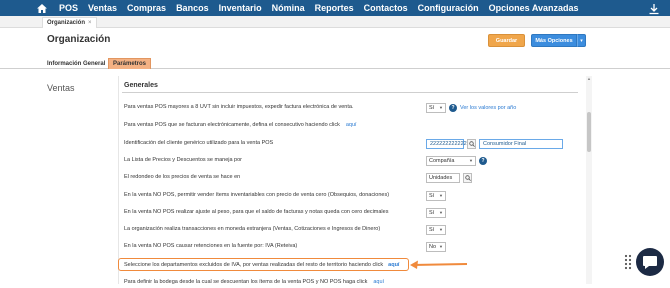 The image size is (670, 288). I want to click on scrollbar: ▲, so click(589, 180).